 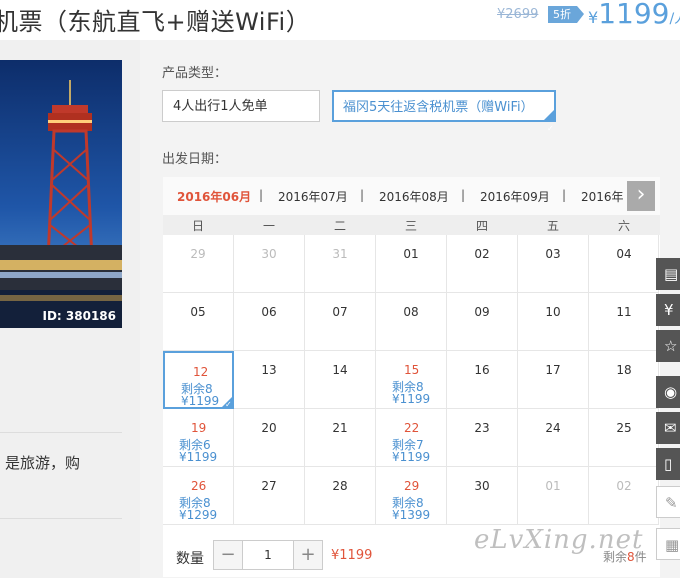 What do you see at coordinates (198, 264) in the screenshot?
I see `calendar-day-cell: 29` at bounding box center [198, 264].